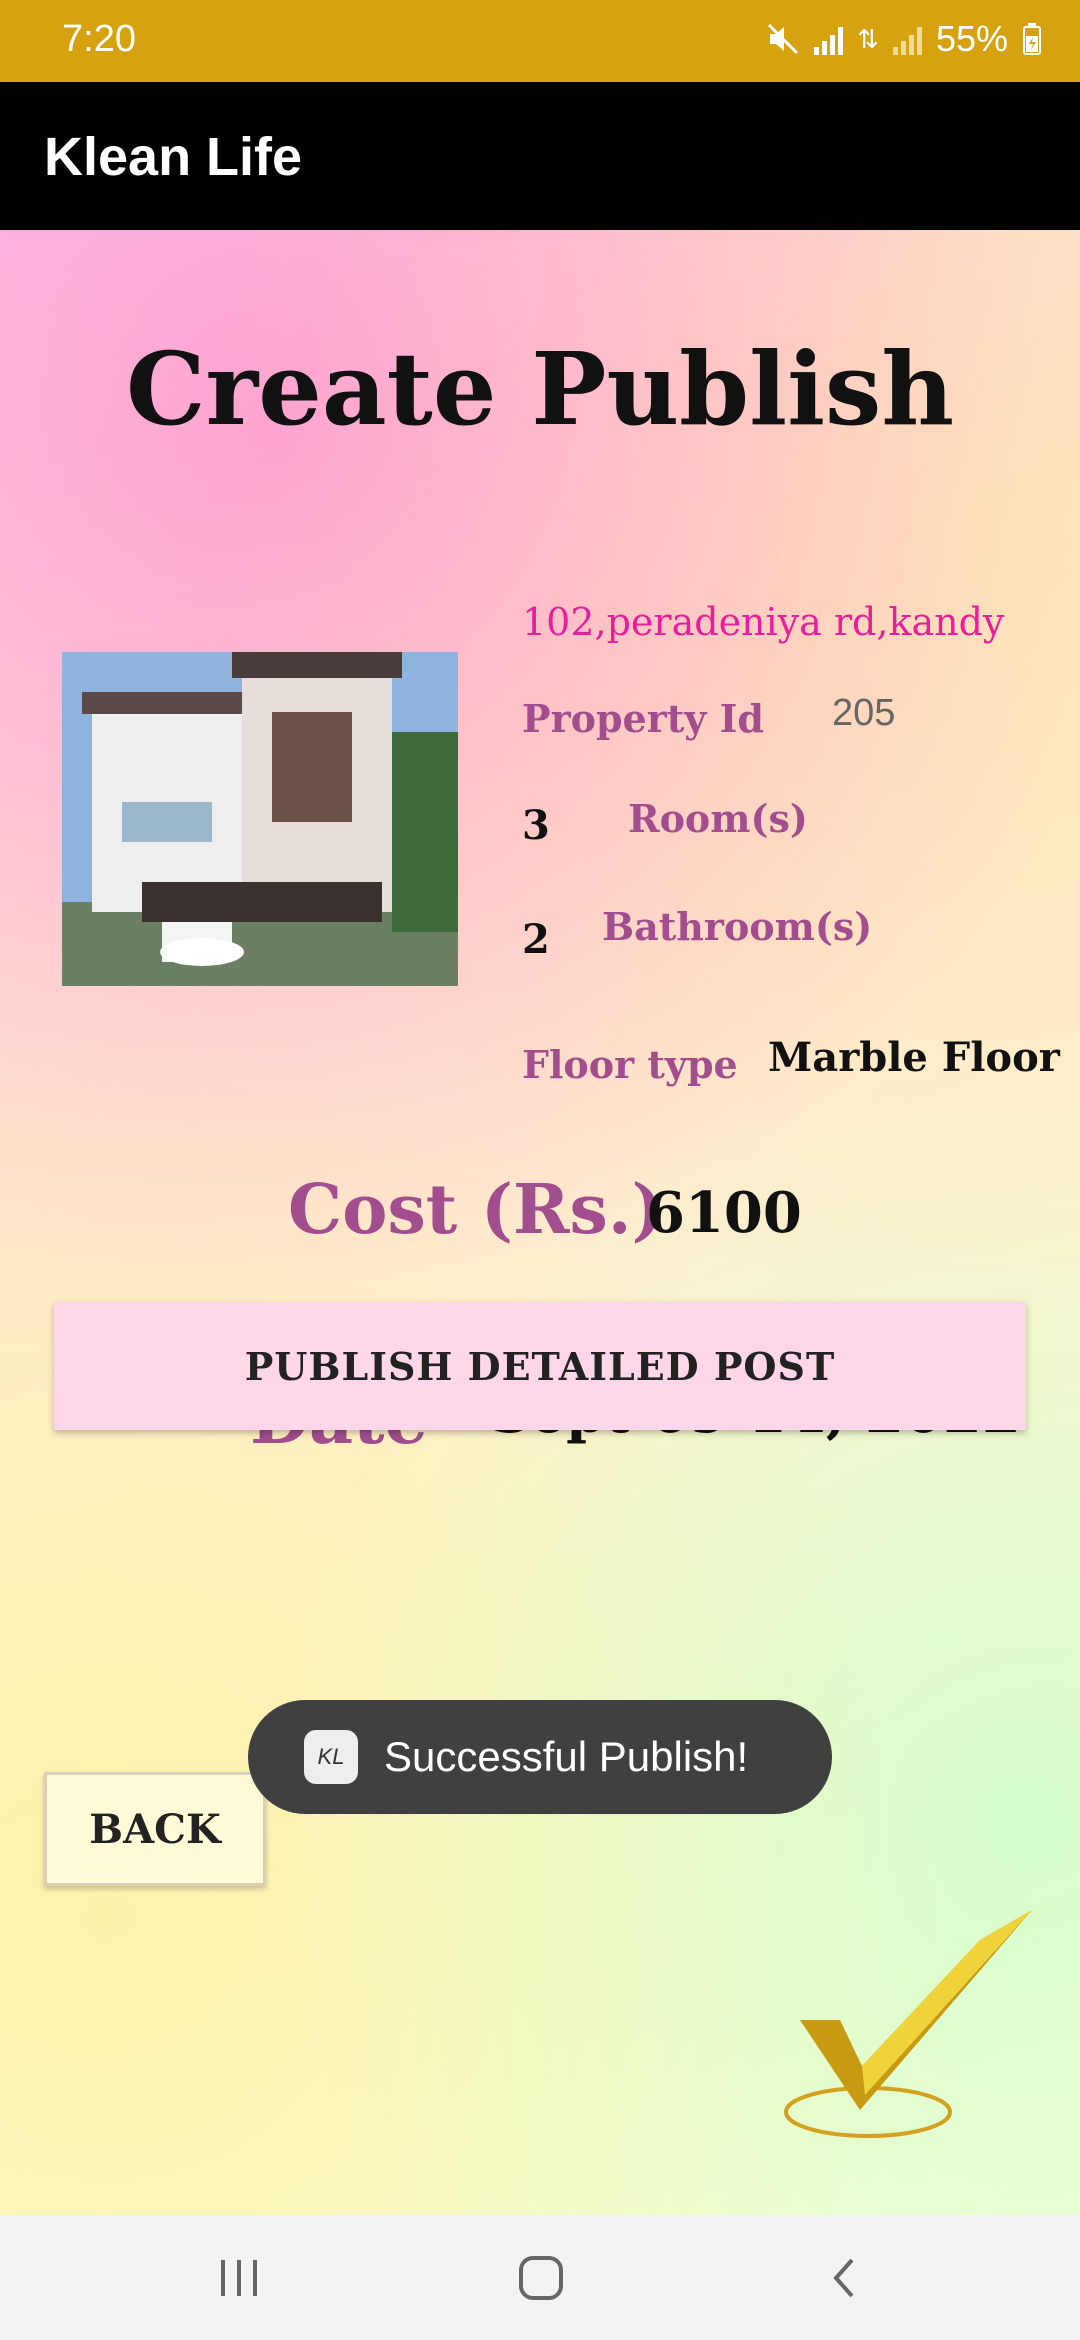 Image resolution: width=1080 pixels, height=2340 pixels. Describe the element at coordinates (540, 389) in the screenshot. I see `page-title: Create Publish` at that location.